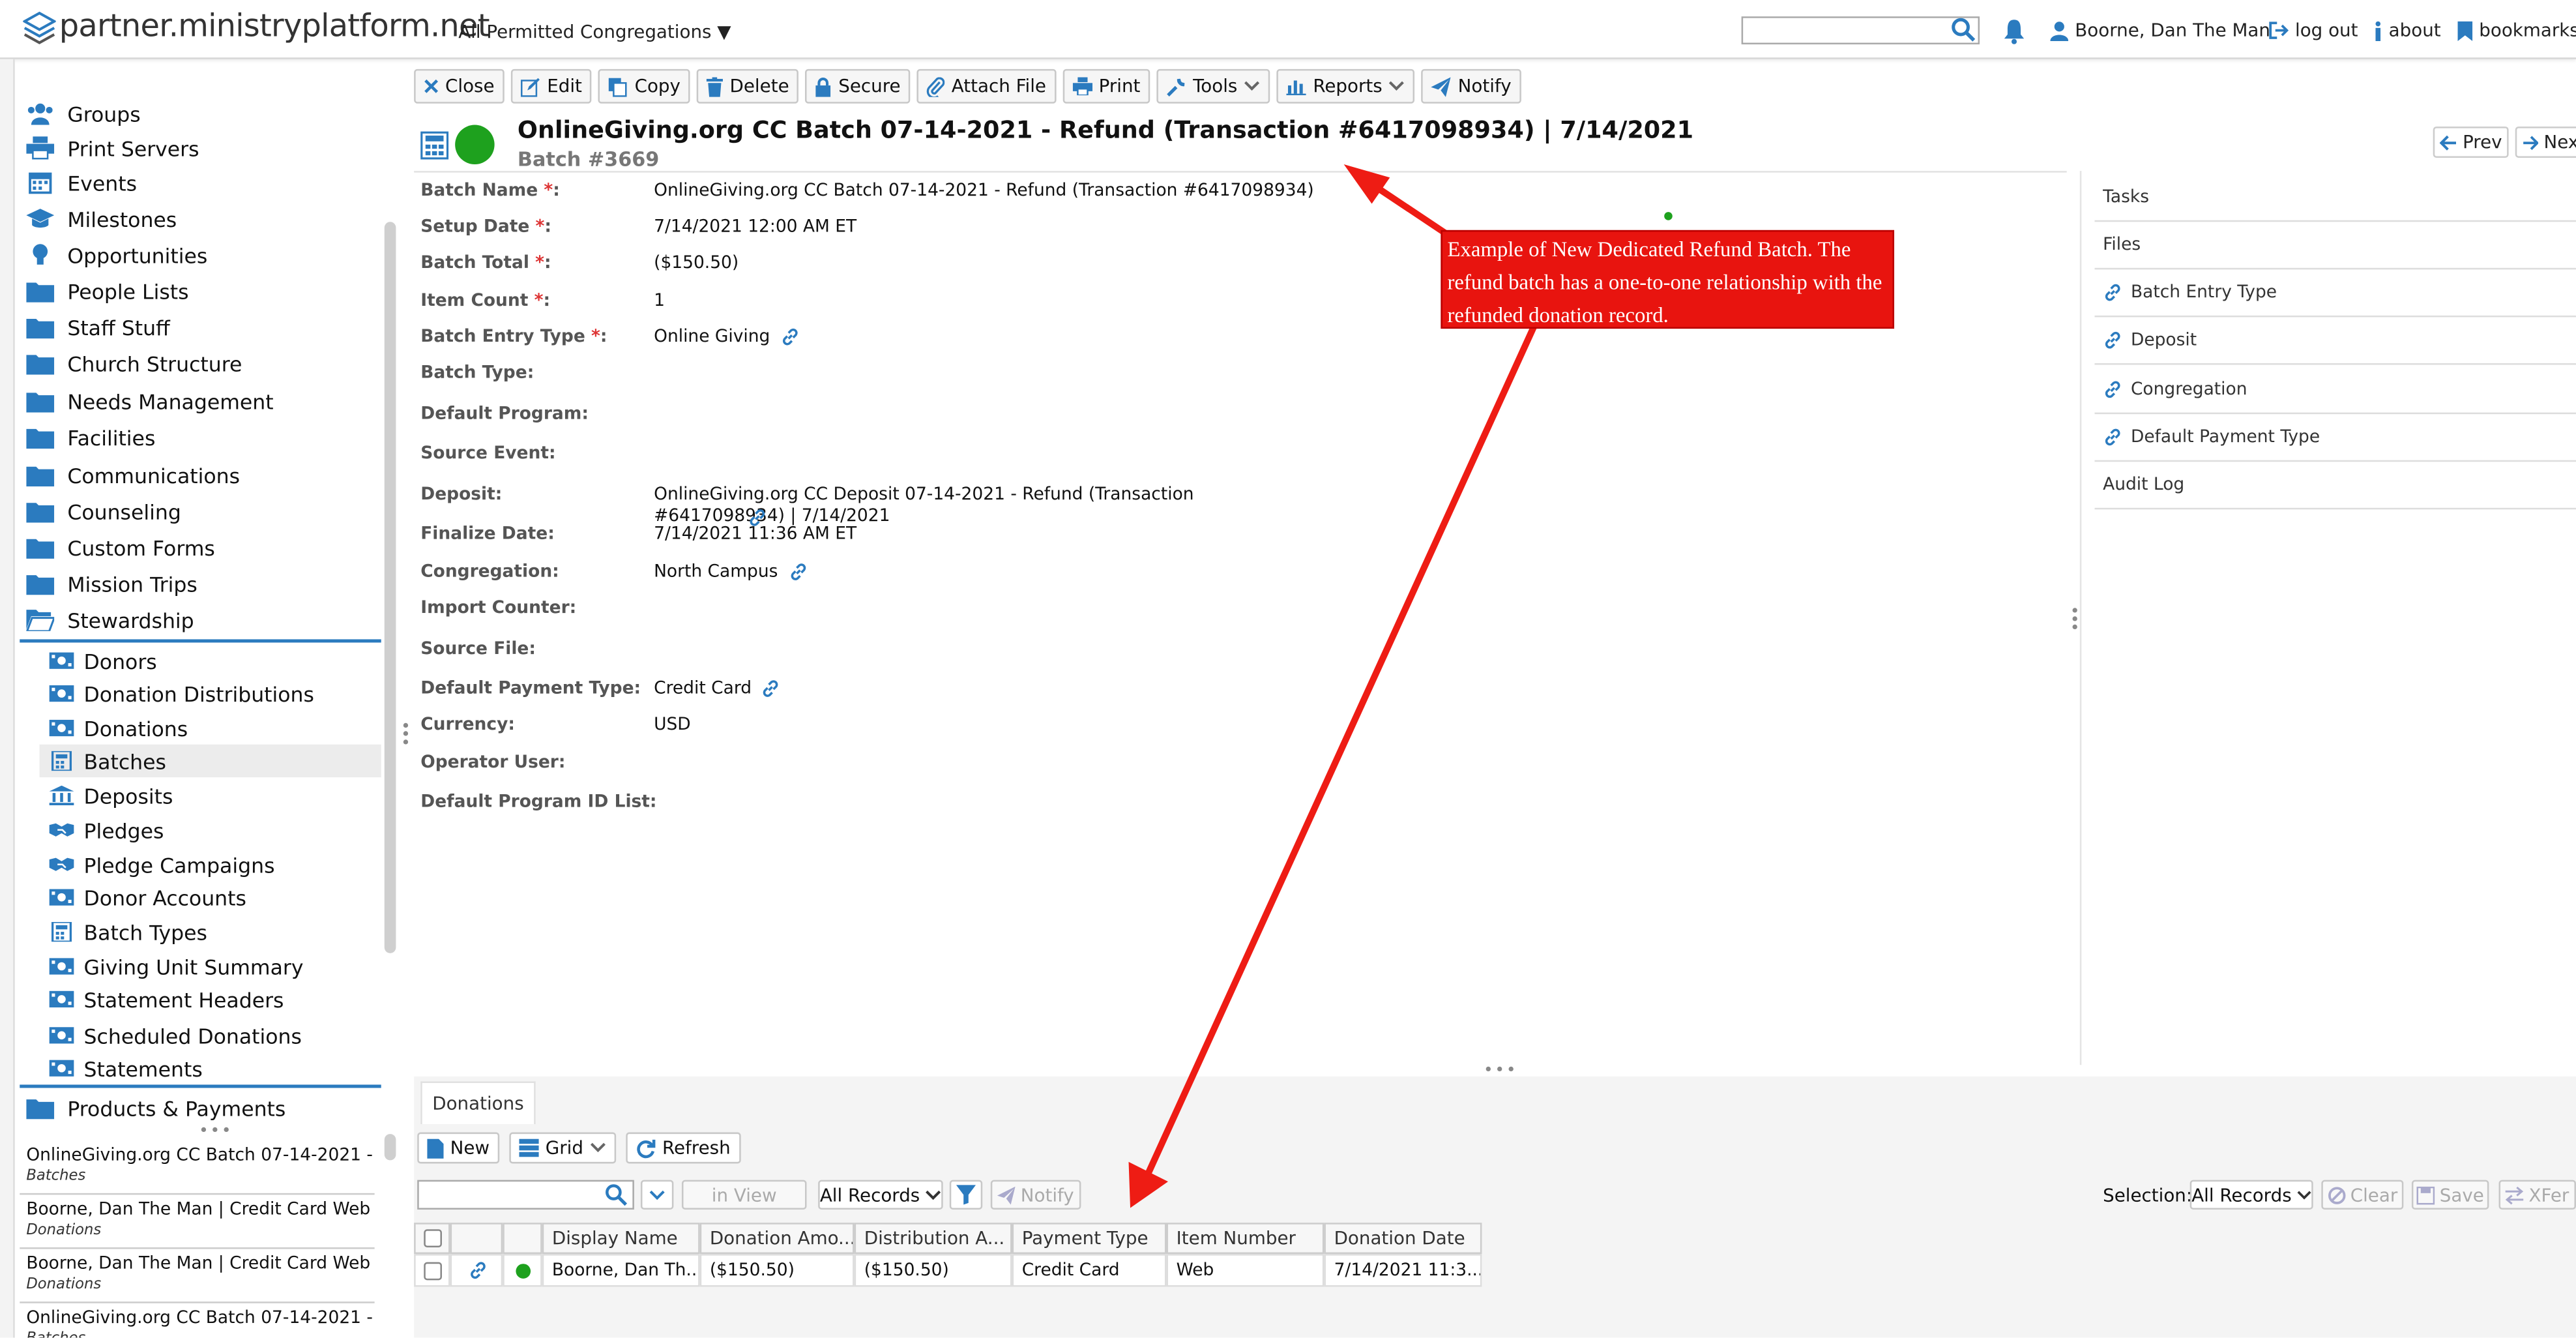 This screenshot has width=2576, height=1338. What do you see at coordinates (1346, 86) in the screenshot?
I see `reports-dropdown: Reports` at bounding box center [1346, 86].